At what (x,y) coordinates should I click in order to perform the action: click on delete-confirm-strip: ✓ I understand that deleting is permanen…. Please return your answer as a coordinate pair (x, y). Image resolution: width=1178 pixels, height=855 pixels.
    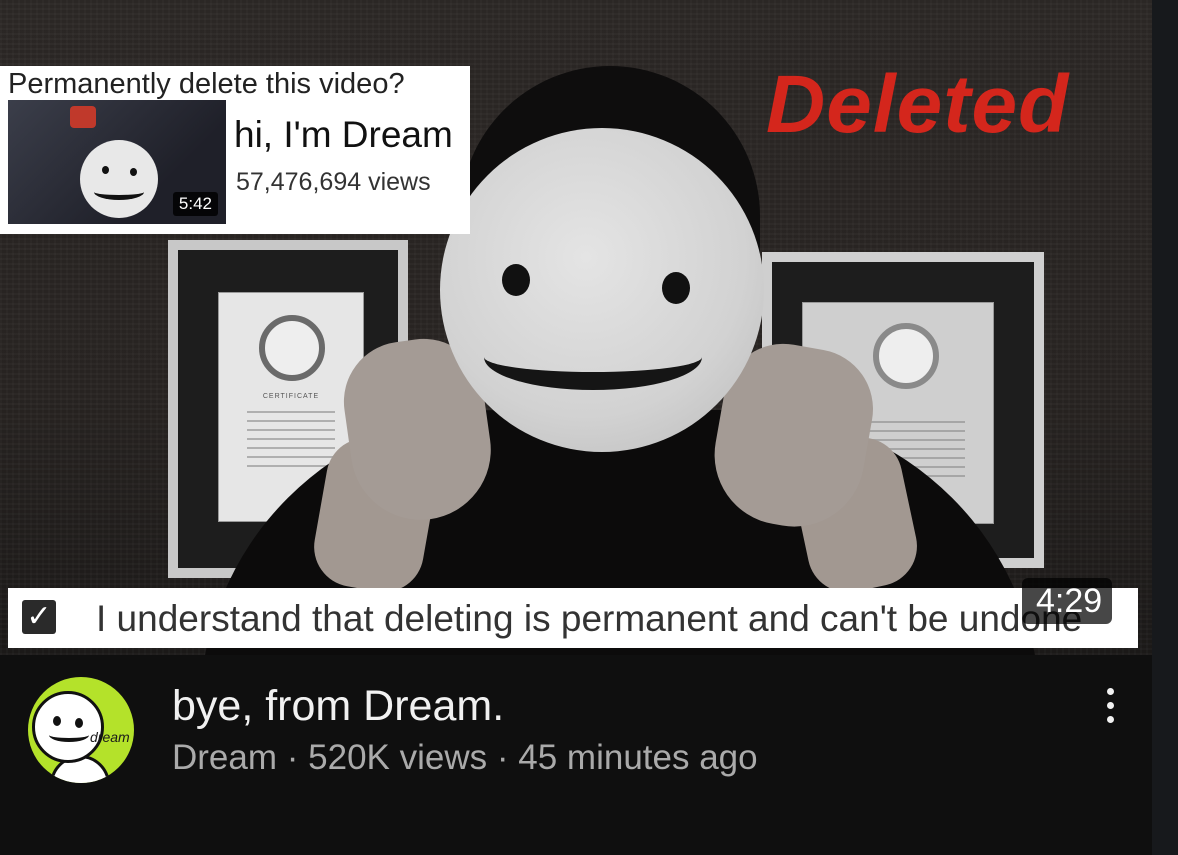
    Looking at the image, I should click on (573, 618).